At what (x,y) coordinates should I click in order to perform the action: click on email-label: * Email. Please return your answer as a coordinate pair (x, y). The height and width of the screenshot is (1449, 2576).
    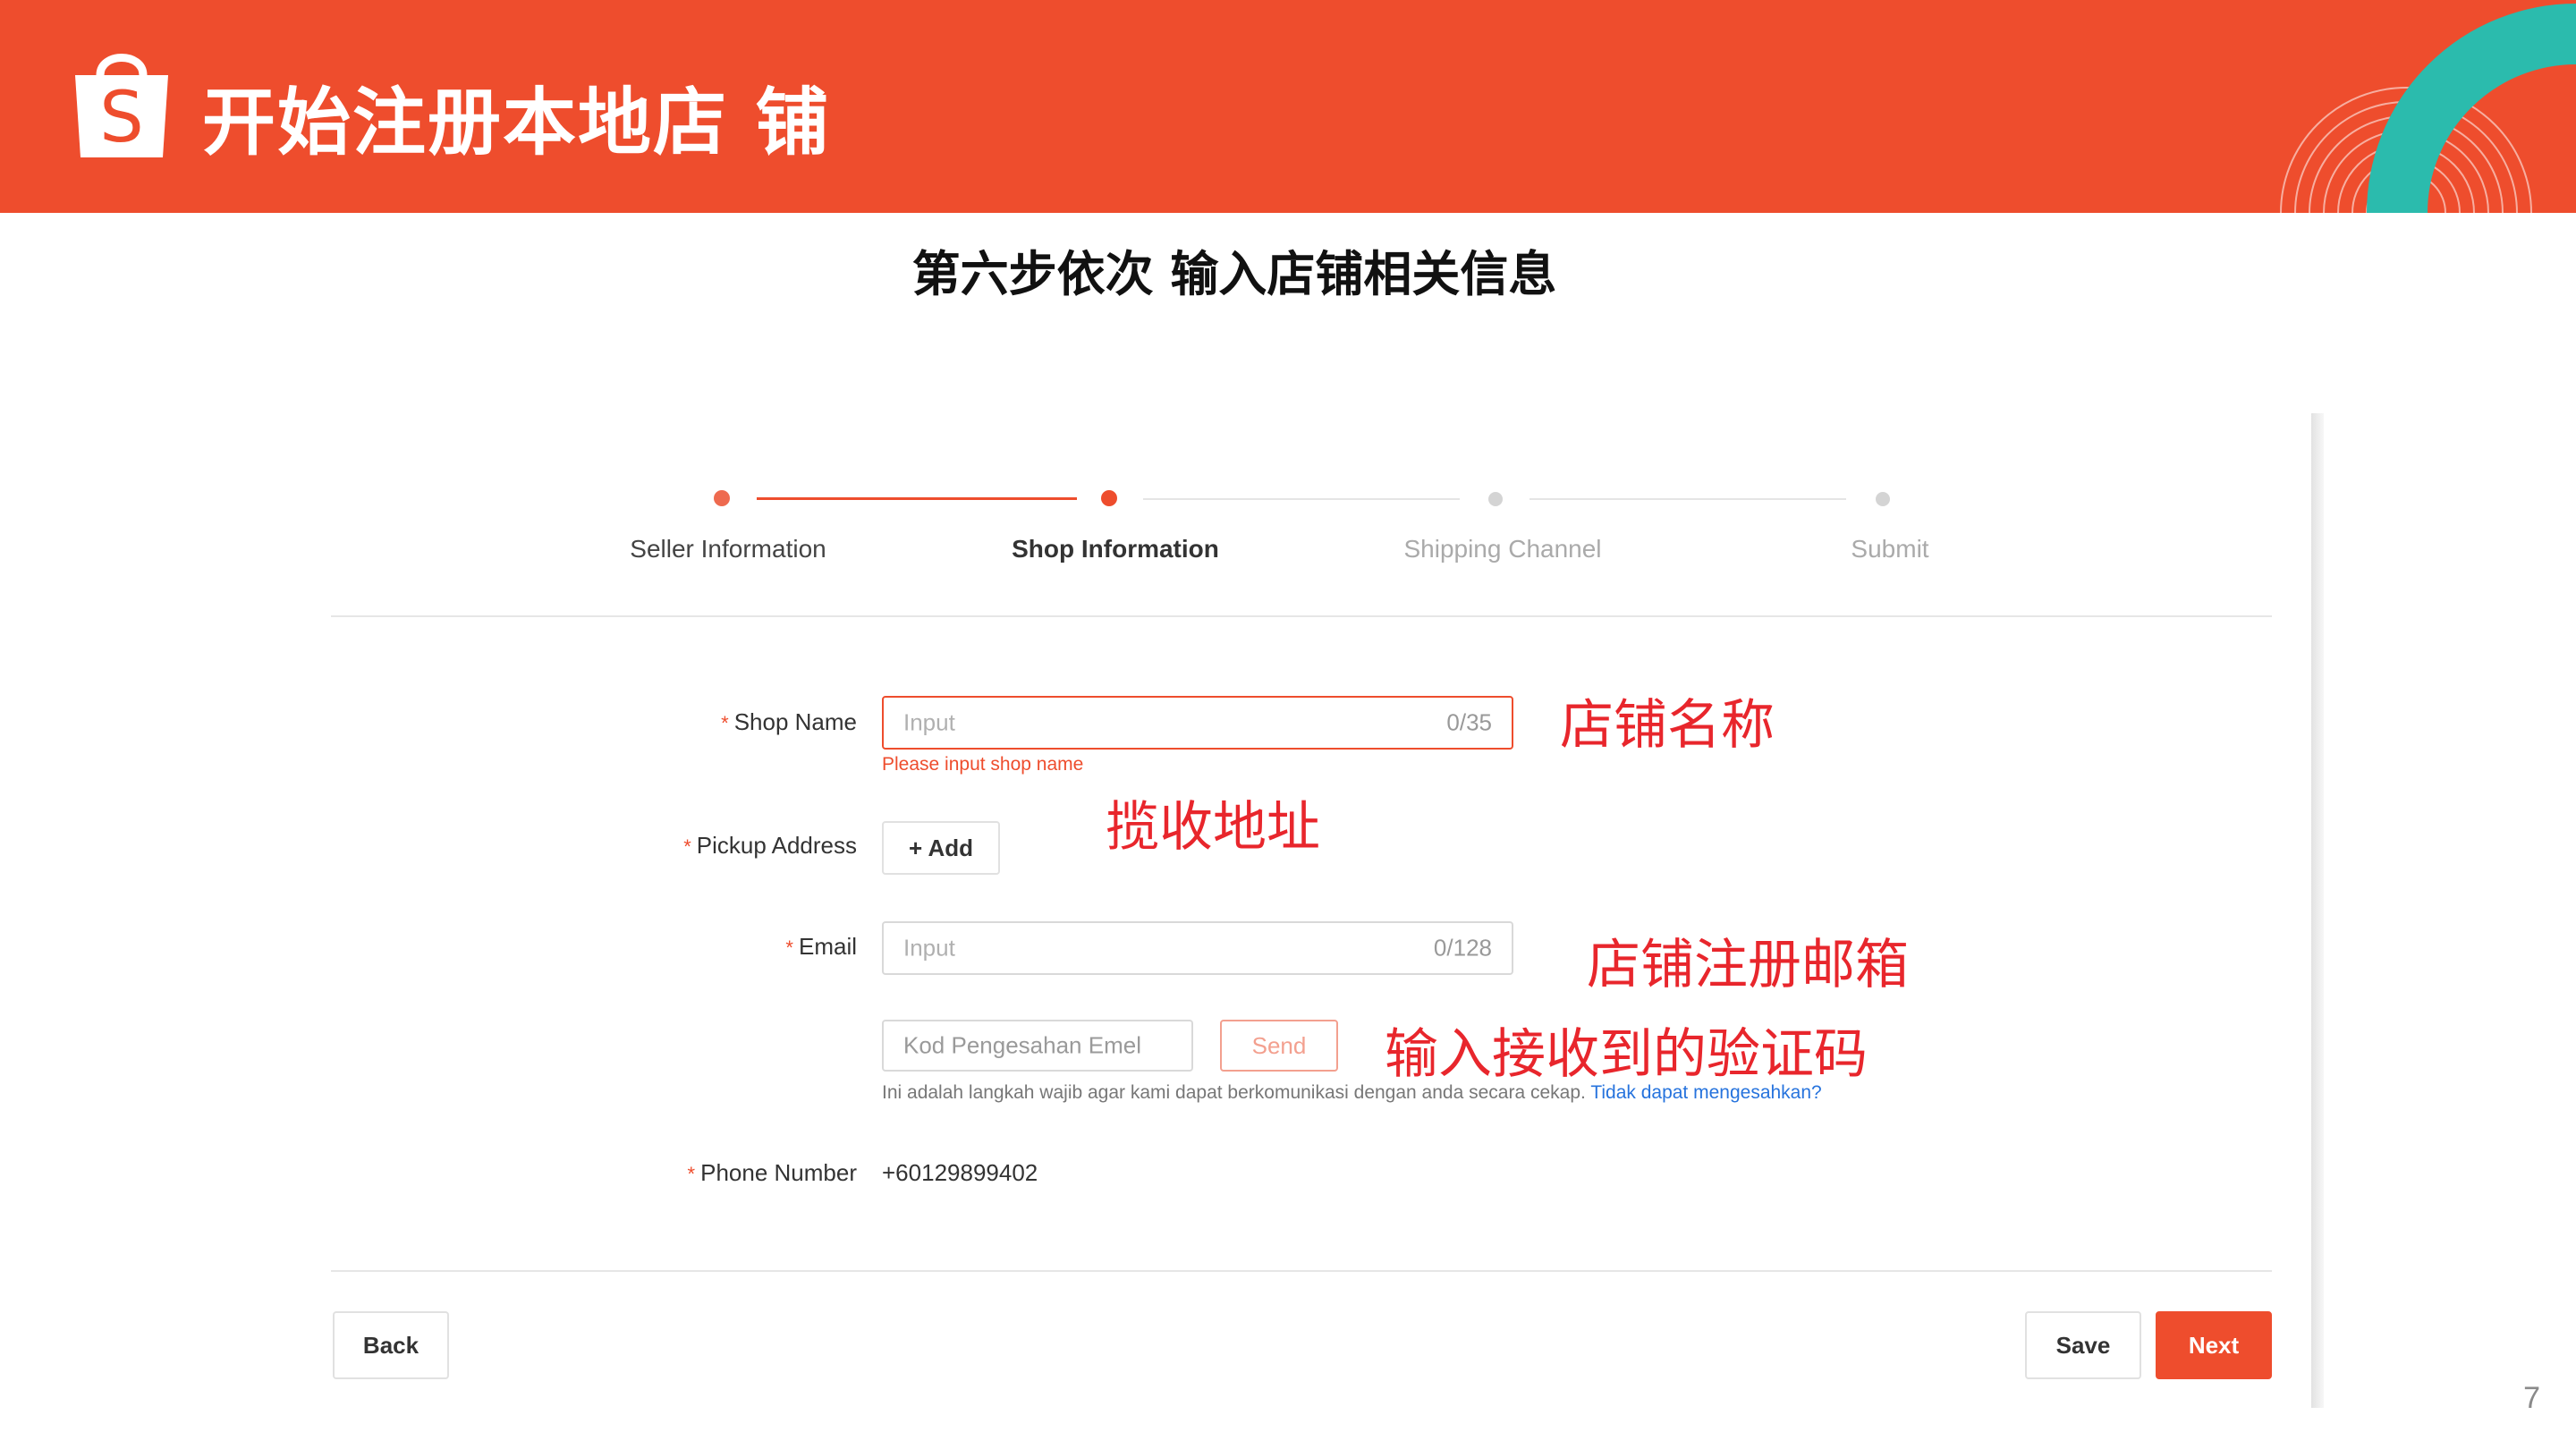
    Looking at the image, I should click on (821, 946).